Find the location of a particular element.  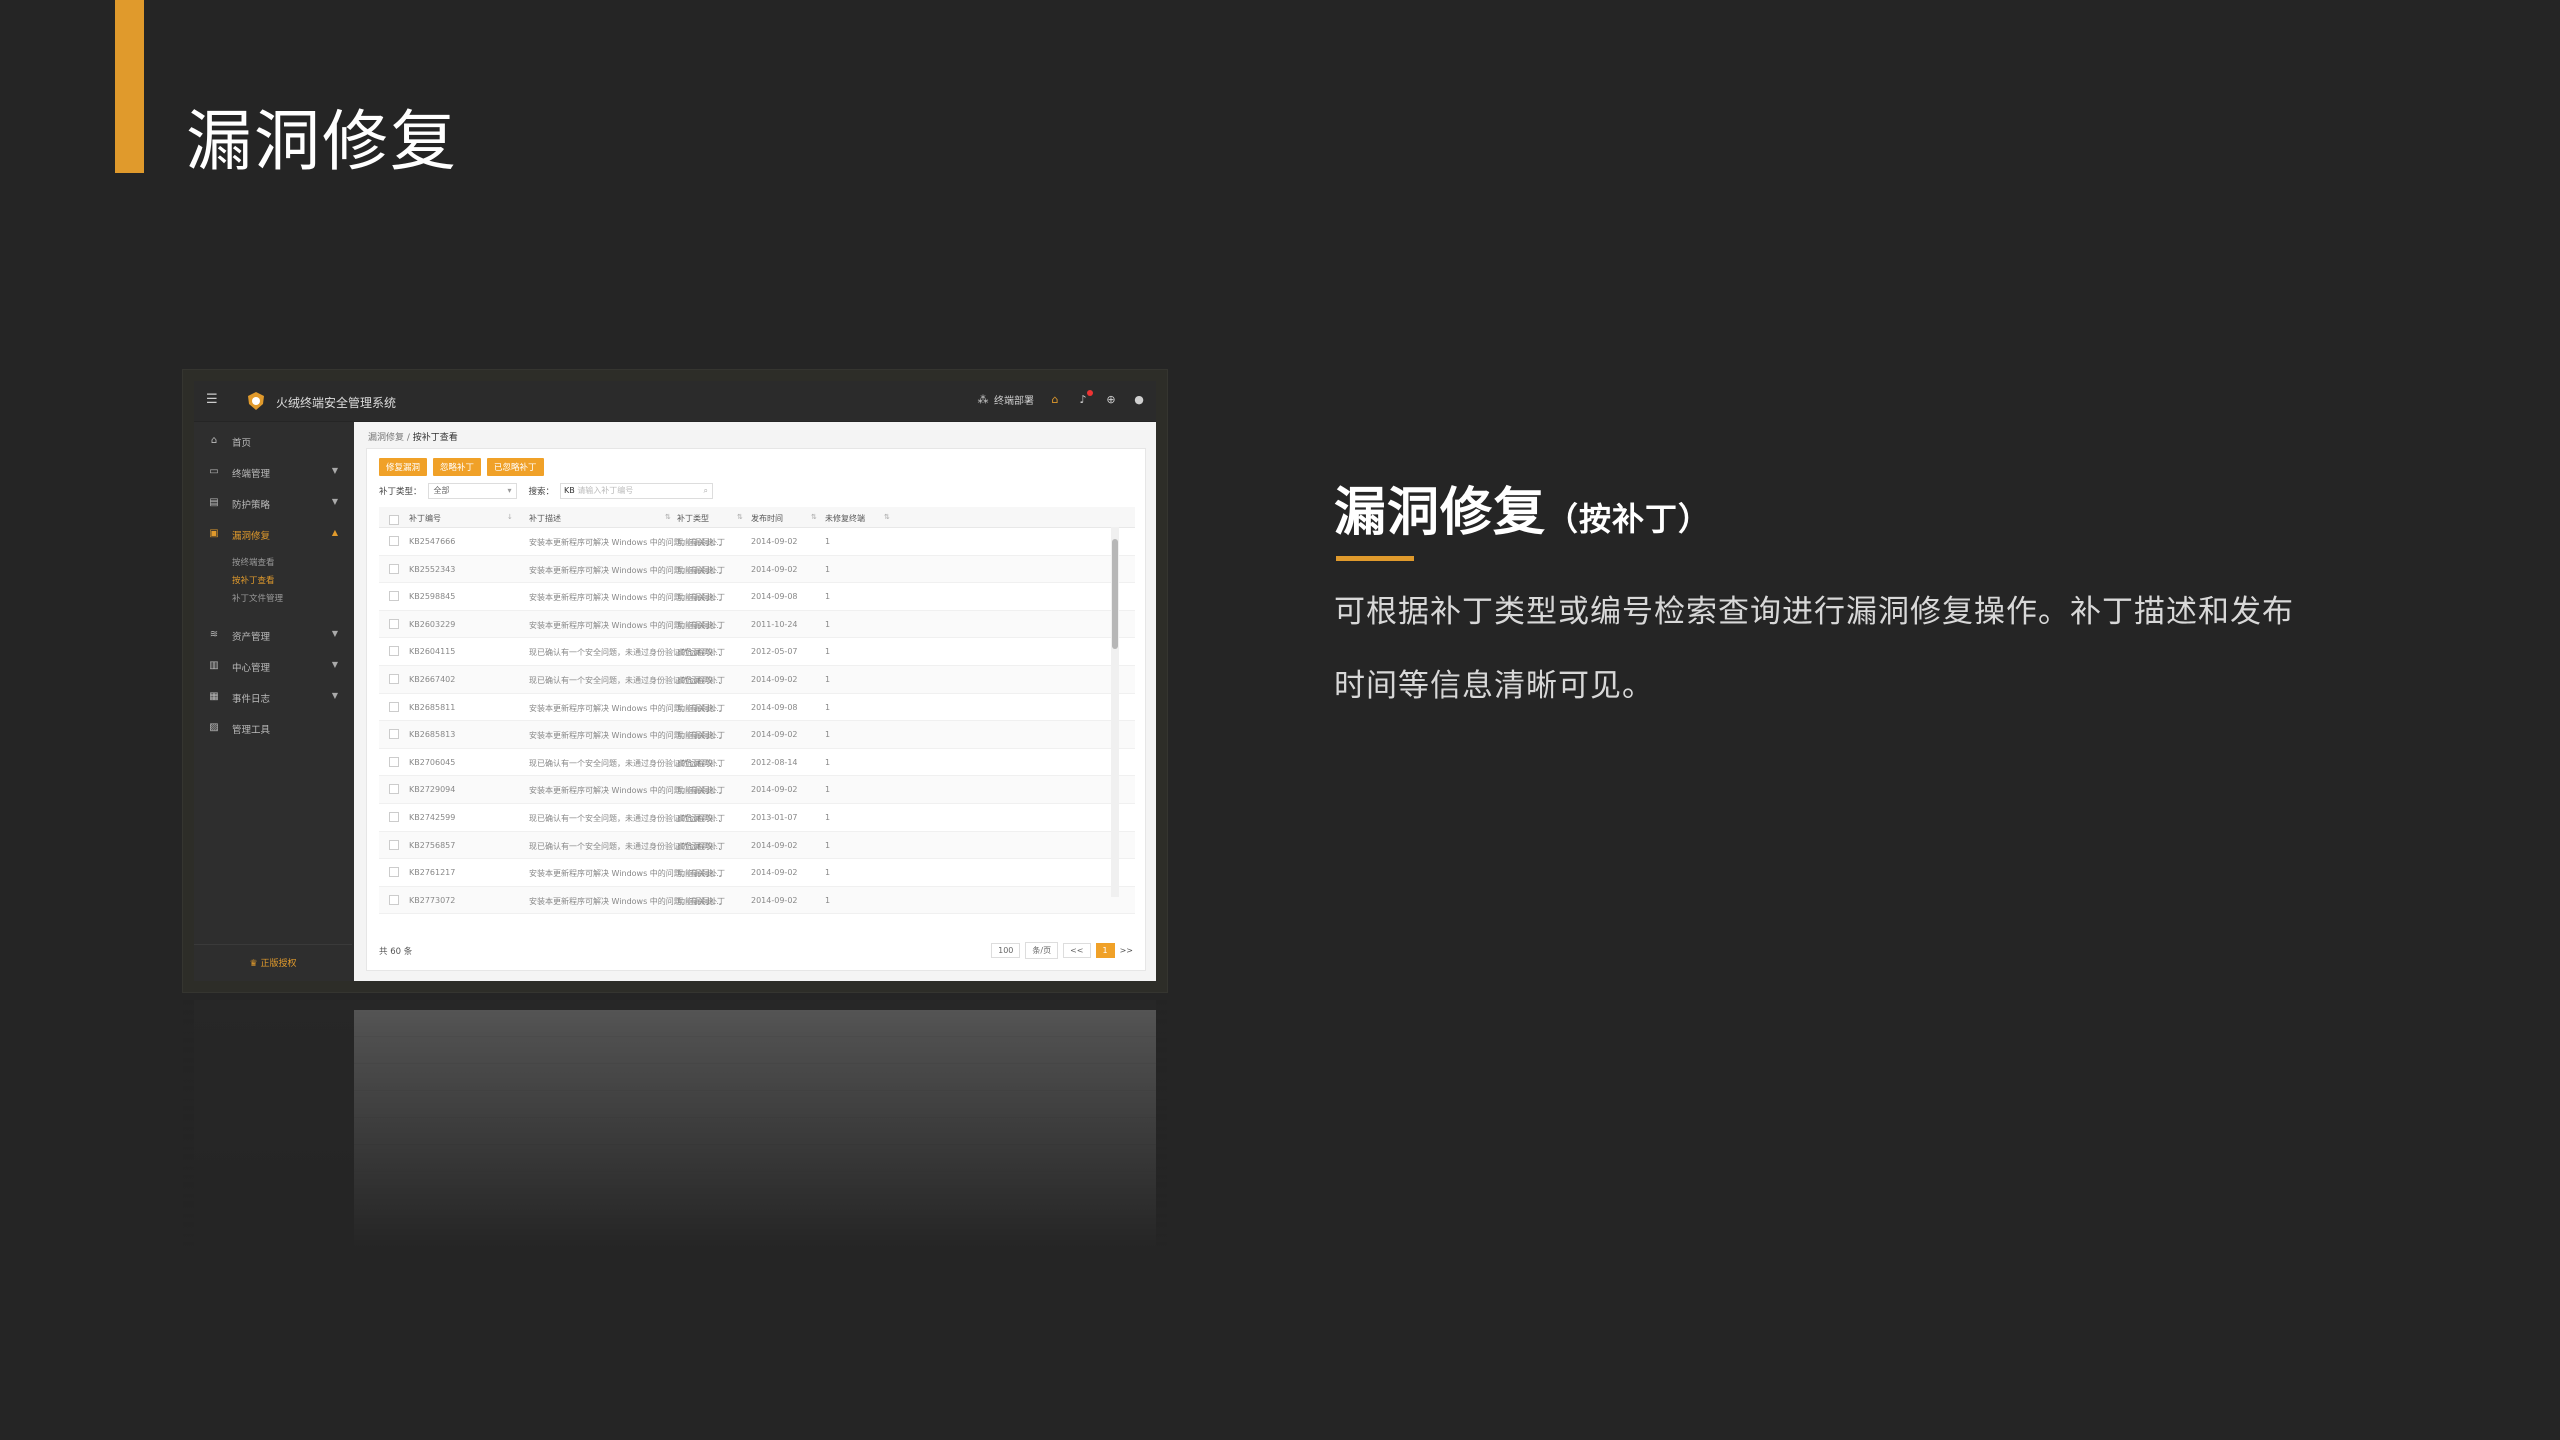

monitor-icon: ▭ is located at coordinates (214, 471).